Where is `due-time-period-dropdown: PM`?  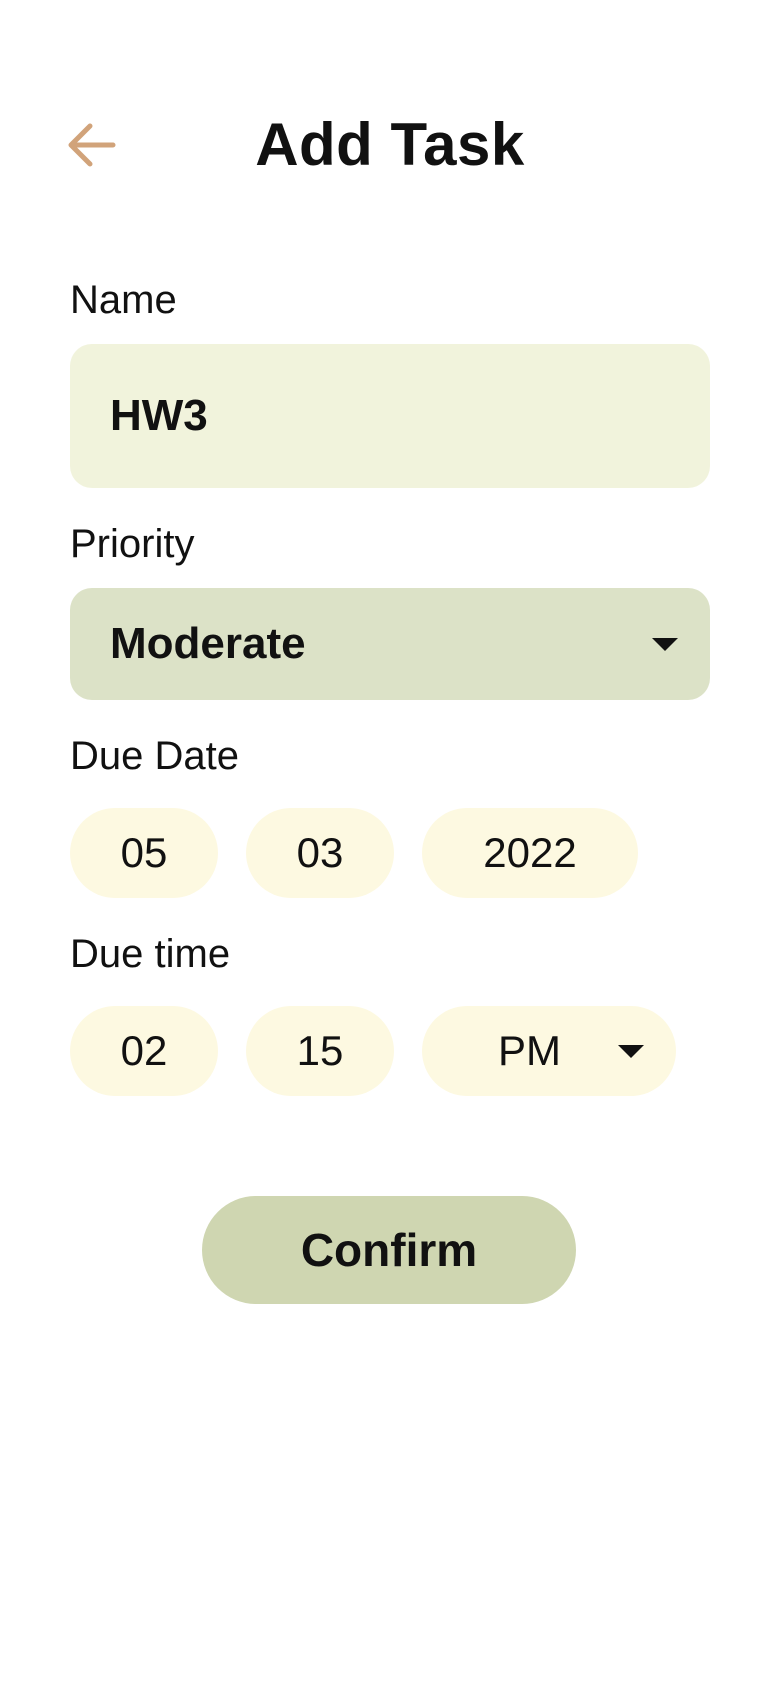 due-time-period-dropdown: PM is located at coordinates (549, 1051).